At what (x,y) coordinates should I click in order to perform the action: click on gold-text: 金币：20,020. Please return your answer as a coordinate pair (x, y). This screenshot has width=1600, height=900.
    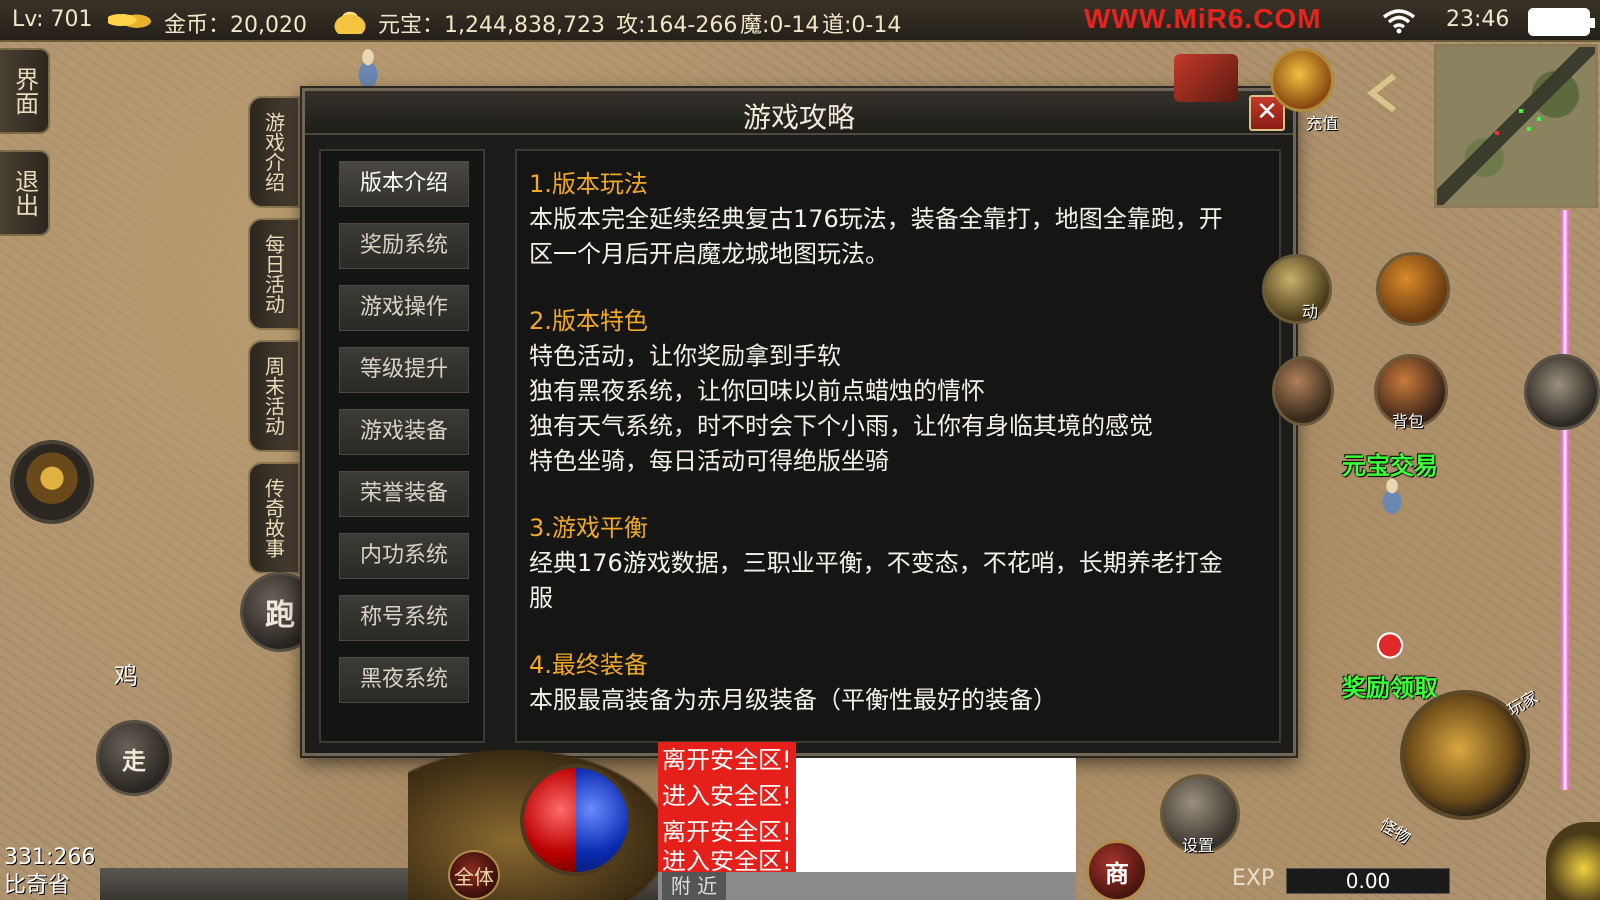
    Looking at the image, I should click on (235, 25).